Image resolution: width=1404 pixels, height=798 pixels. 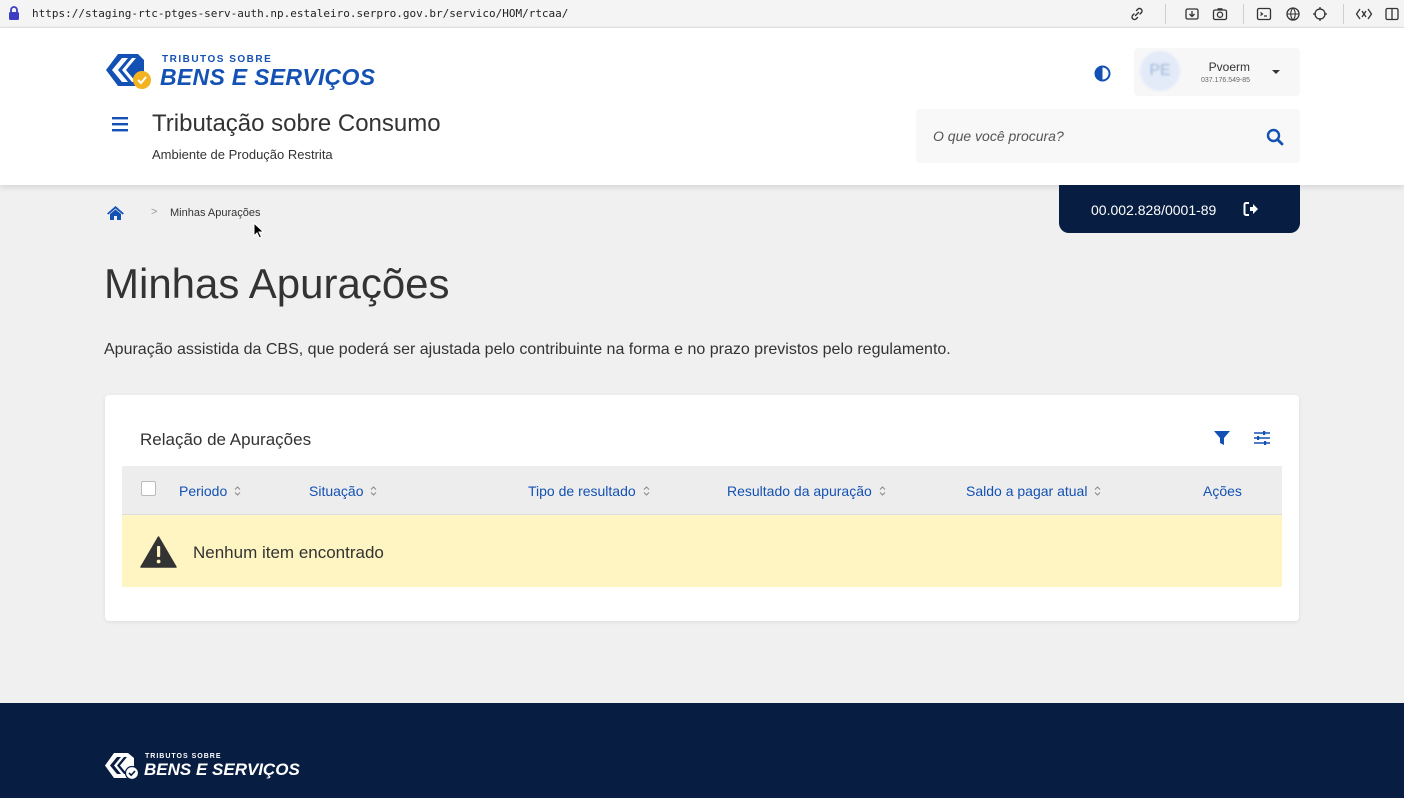 What do you see at coordinates (1229, 67) in the screenshot?
I see `user-name: Pvoerm` at bounding box center [1229, 67].